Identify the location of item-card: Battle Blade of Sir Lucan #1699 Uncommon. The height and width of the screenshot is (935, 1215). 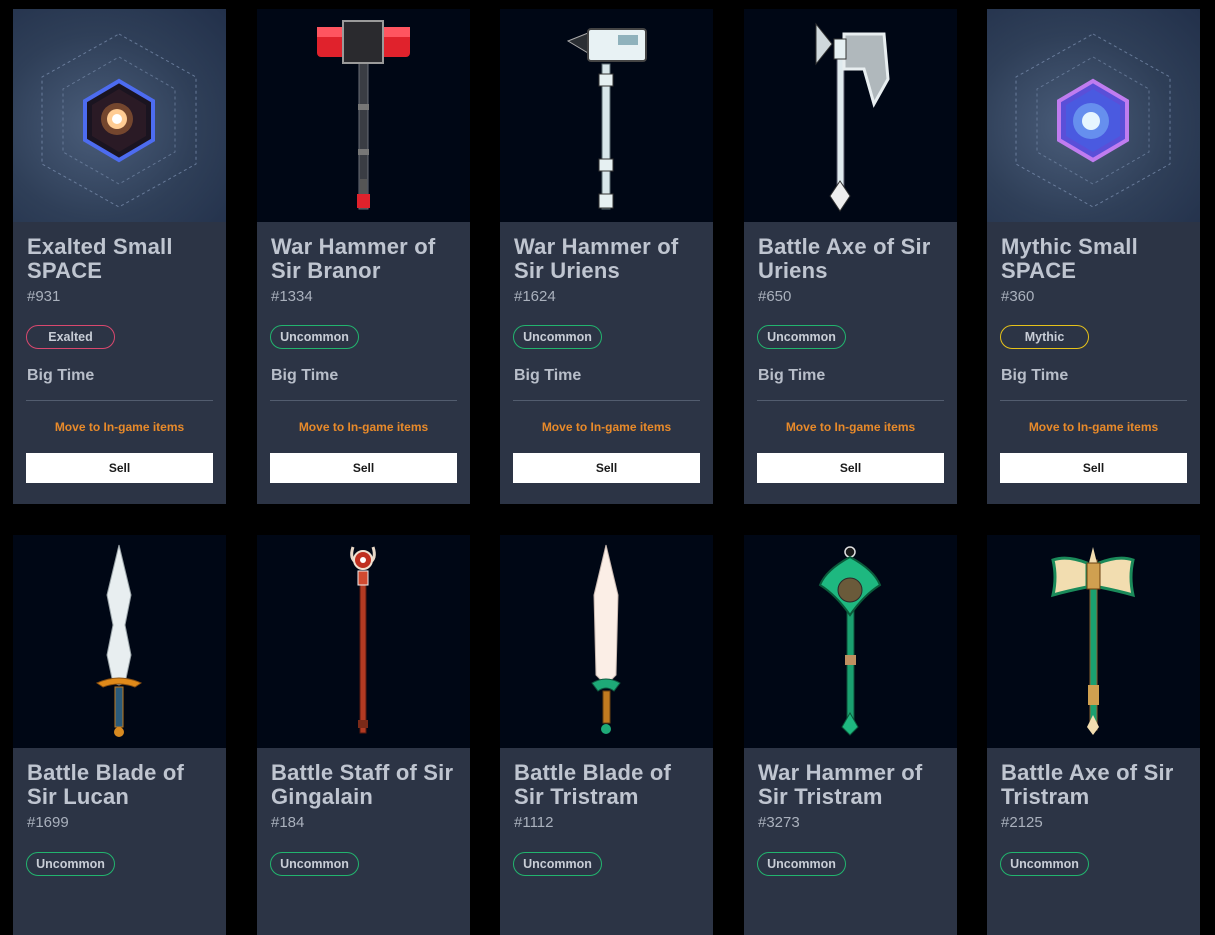
(119, 735).